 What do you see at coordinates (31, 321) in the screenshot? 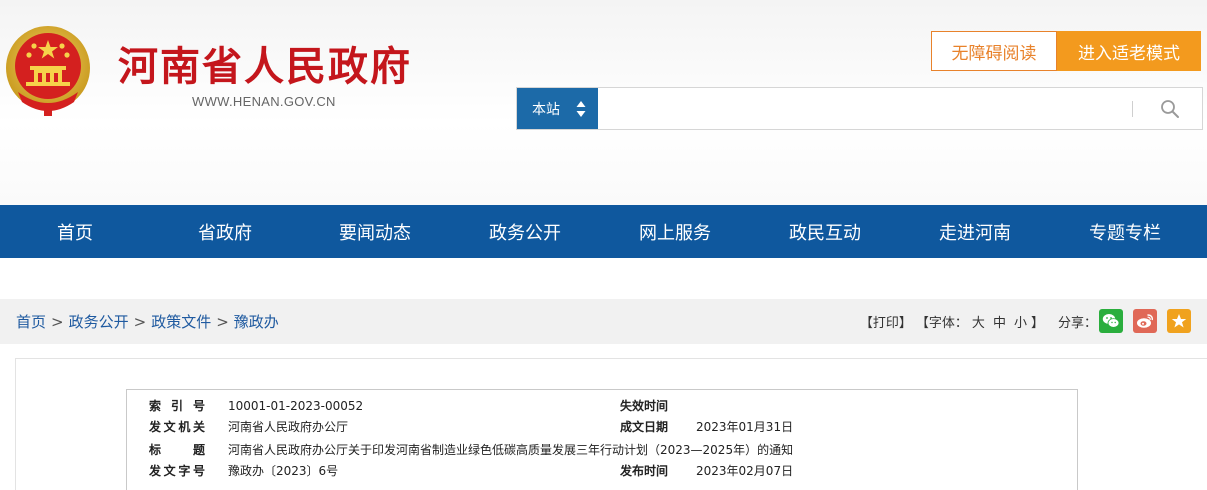
I see `breadcrumb-home: 首页` at bounding box center [31, 321].